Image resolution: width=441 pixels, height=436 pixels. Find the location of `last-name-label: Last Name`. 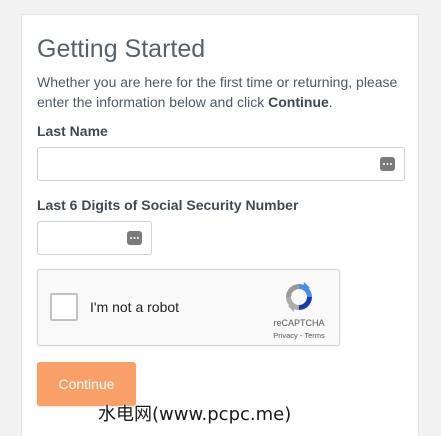

last-name-label: Last Name is located at coordinates (72, 131).